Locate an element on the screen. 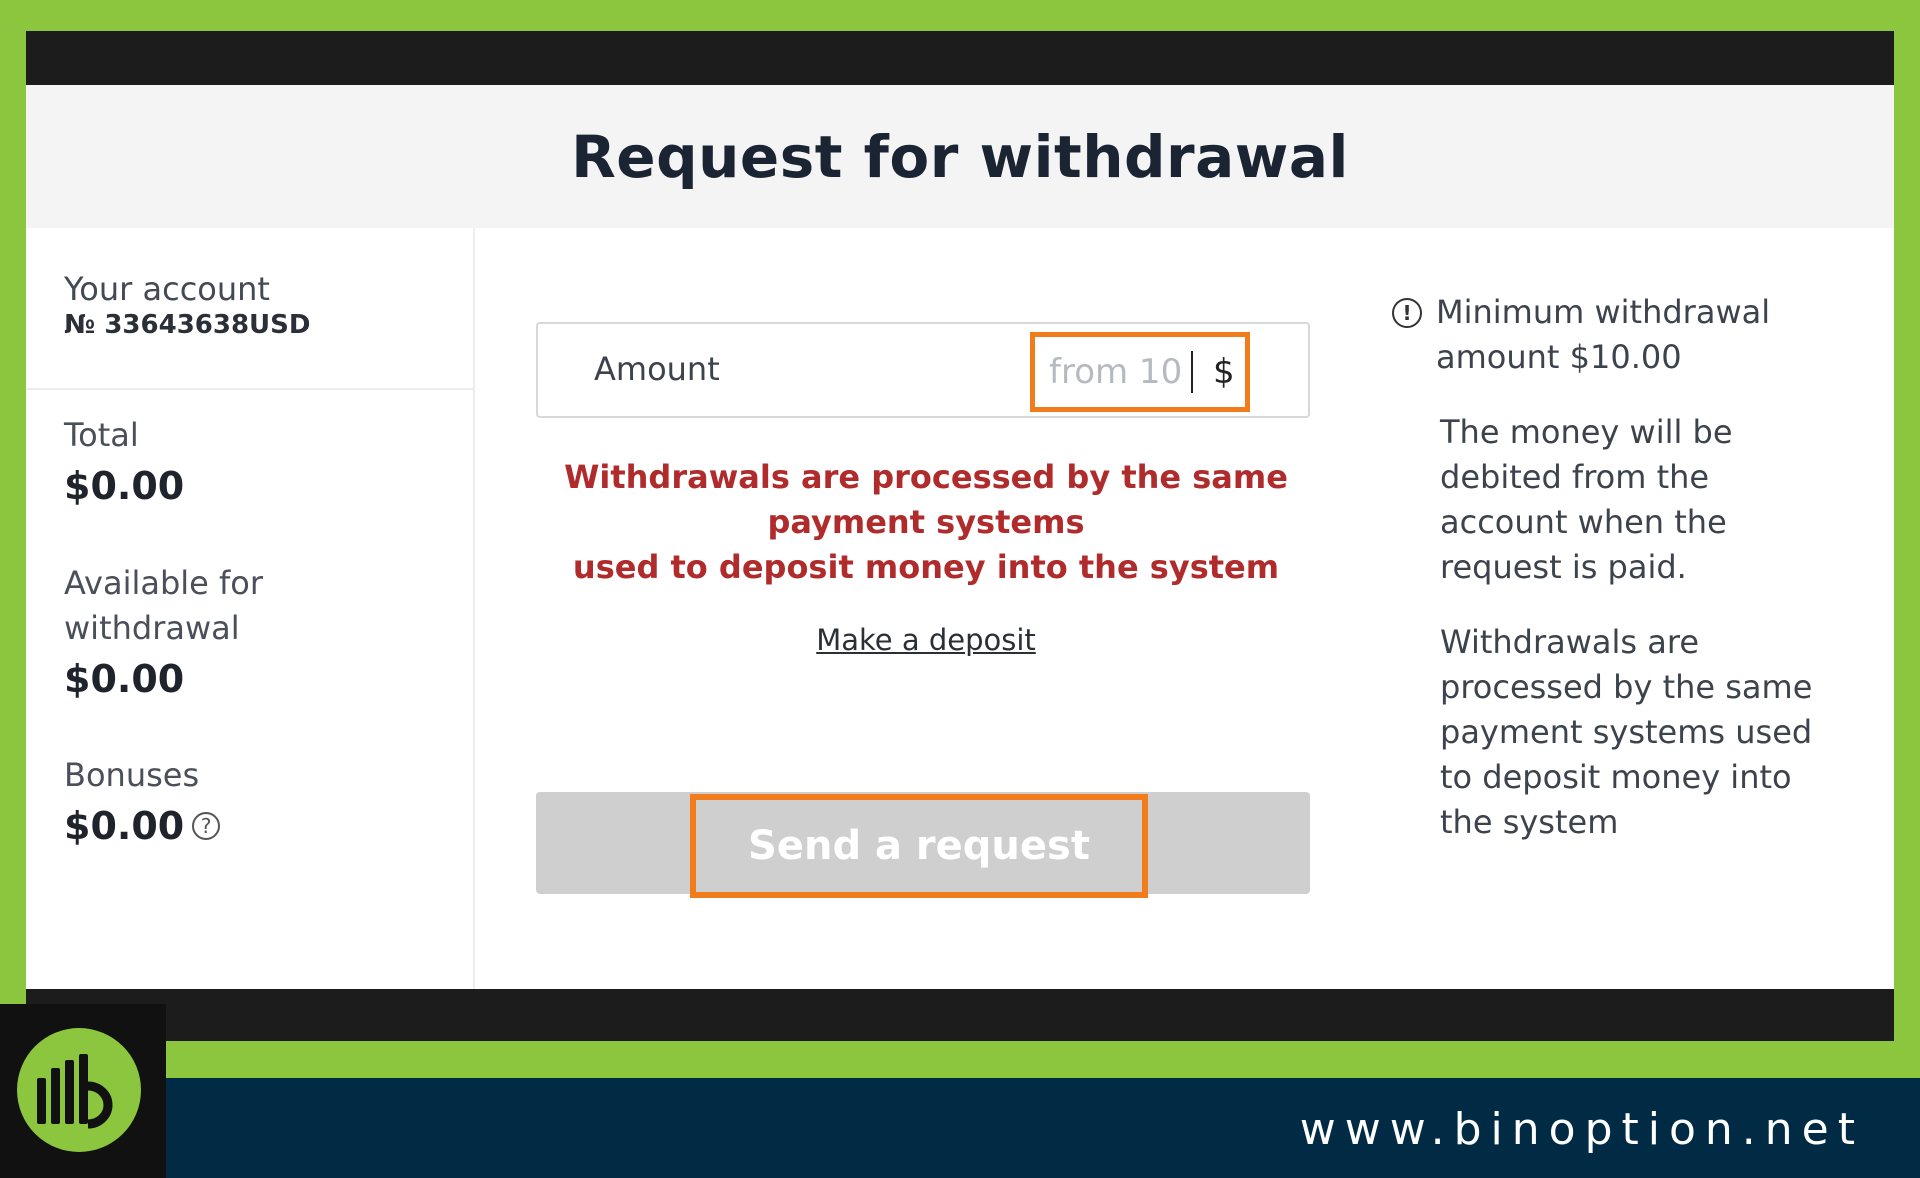 Image resolution: width=1920 pixels, height=1178 pixels. info-line: to deposit money into is located at coordinates (1616, 777).